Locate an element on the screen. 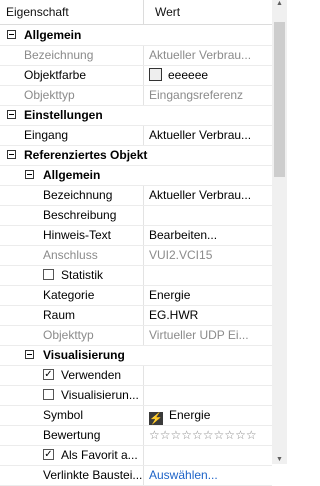  property-row: Bewertung ☆☆☆☆☆☆☆☆☆☆ is located at coordinates (136, 436).